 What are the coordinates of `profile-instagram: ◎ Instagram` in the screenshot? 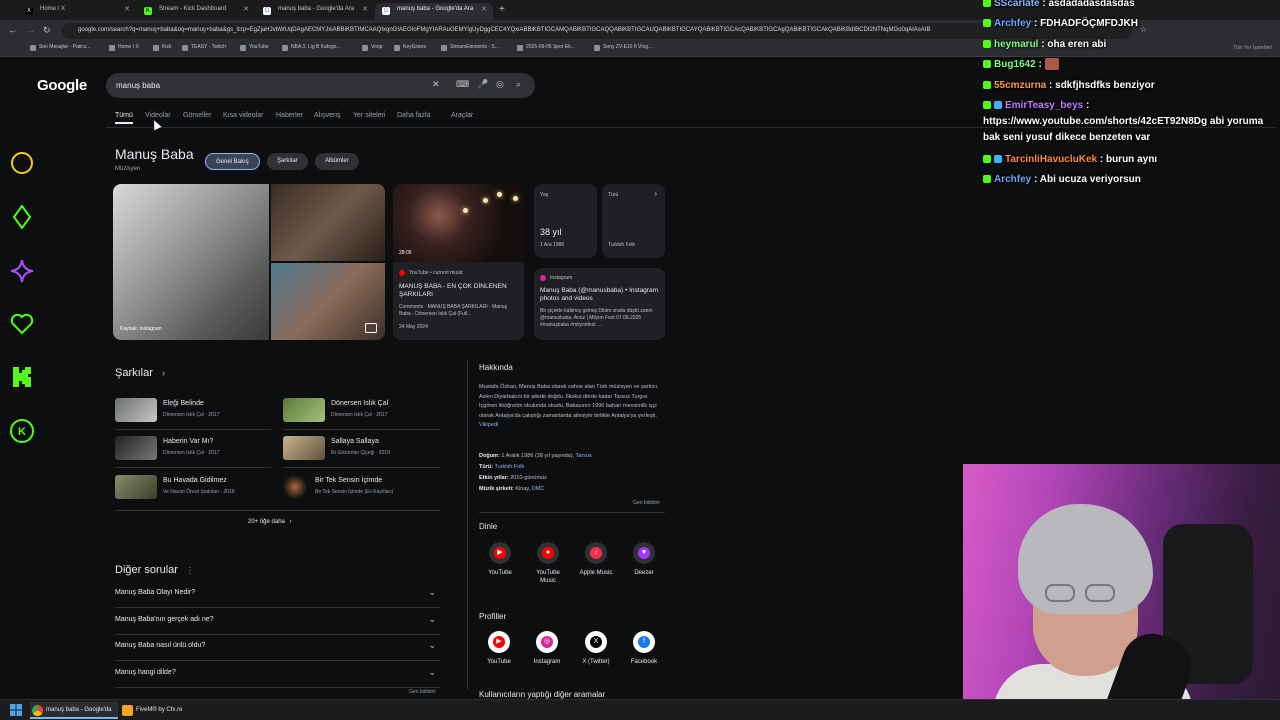 It's located at (547, 648).